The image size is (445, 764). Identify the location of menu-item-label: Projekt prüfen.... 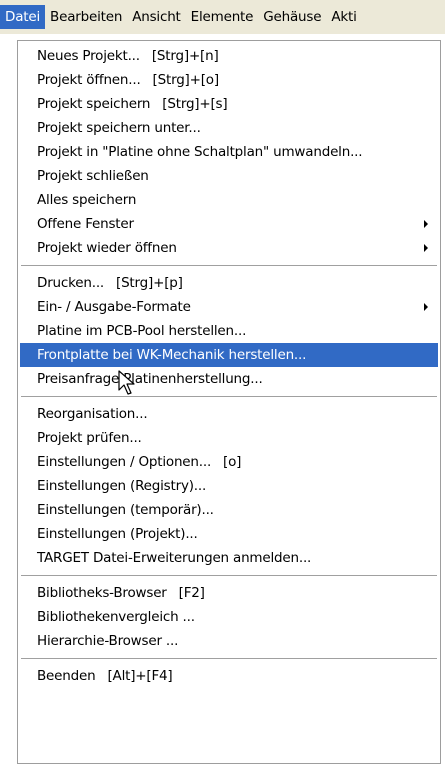
(89, 438).